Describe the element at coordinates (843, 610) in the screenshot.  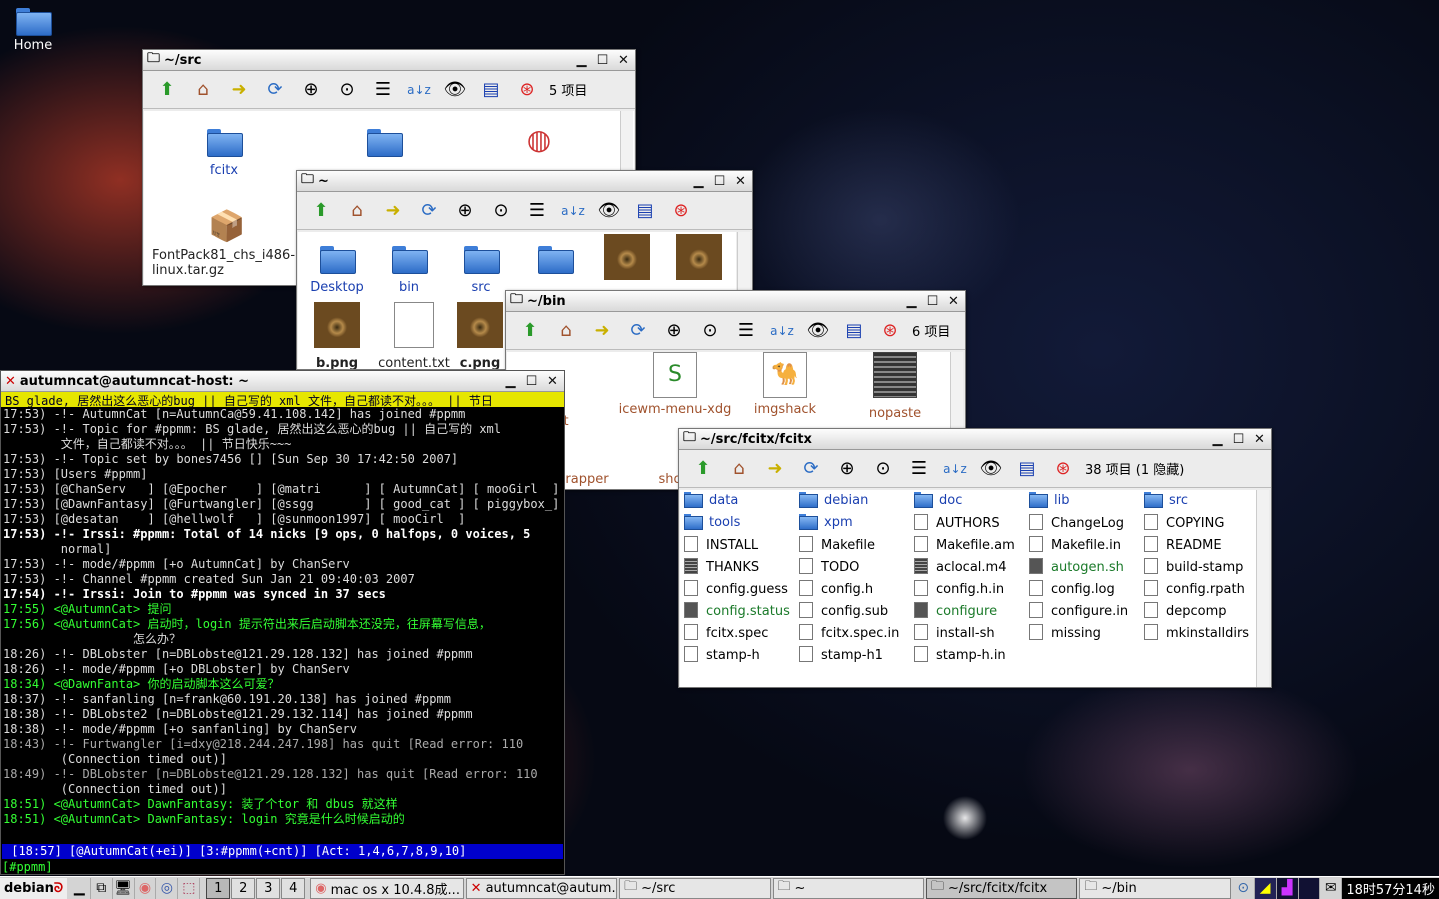
I see `file-item: config.sub` at that location.